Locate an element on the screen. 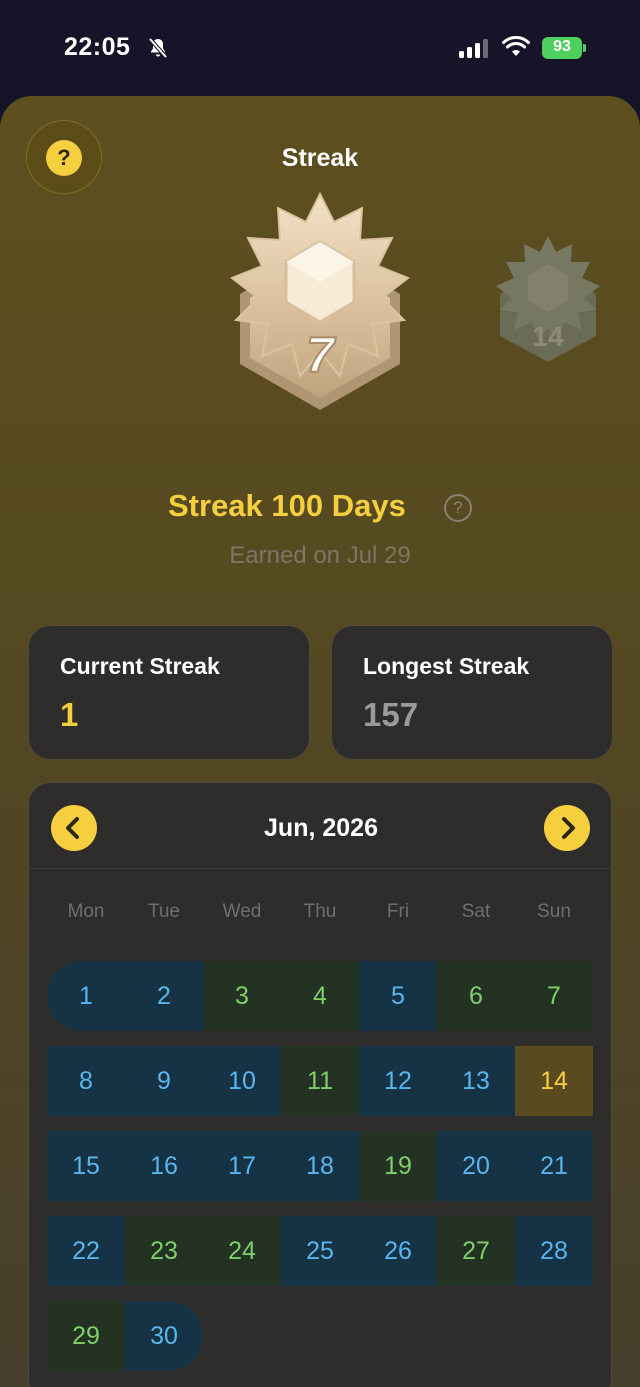 This screenshot has width=640, height=1387. calendar-day: 30 is located at coordinates (164, 1336).